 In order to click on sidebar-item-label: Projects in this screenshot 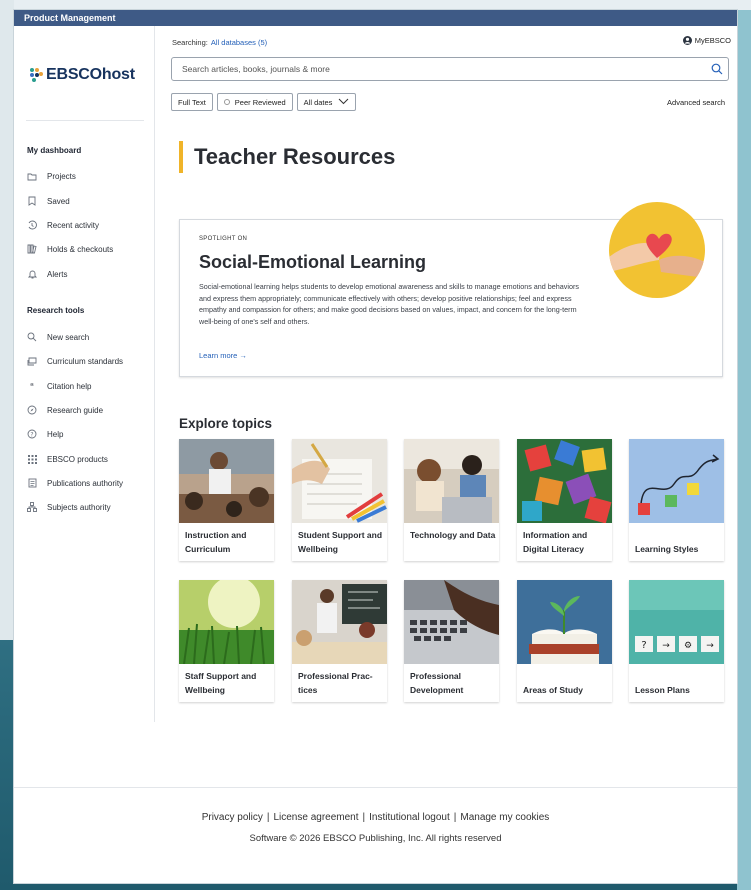, I will do `click(61, 176)`.